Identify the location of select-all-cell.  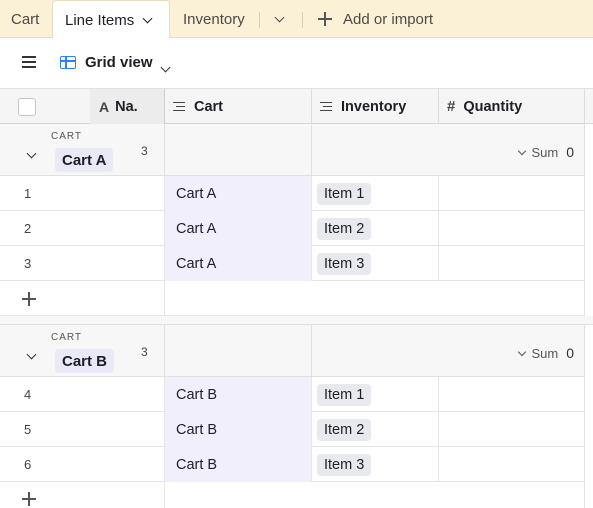
(45, 106).